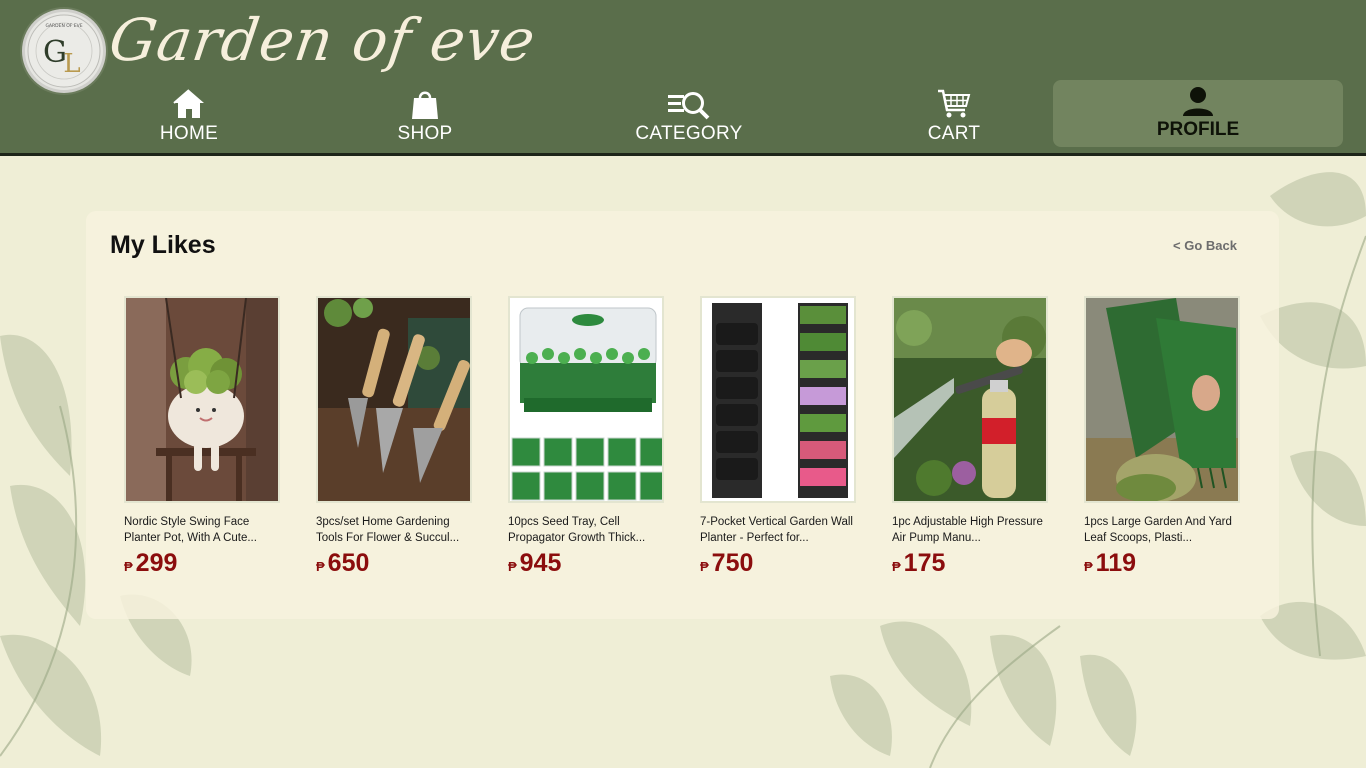  I want to click on logo-badge: GARDEN OF EVE G L, so click(64, 51).